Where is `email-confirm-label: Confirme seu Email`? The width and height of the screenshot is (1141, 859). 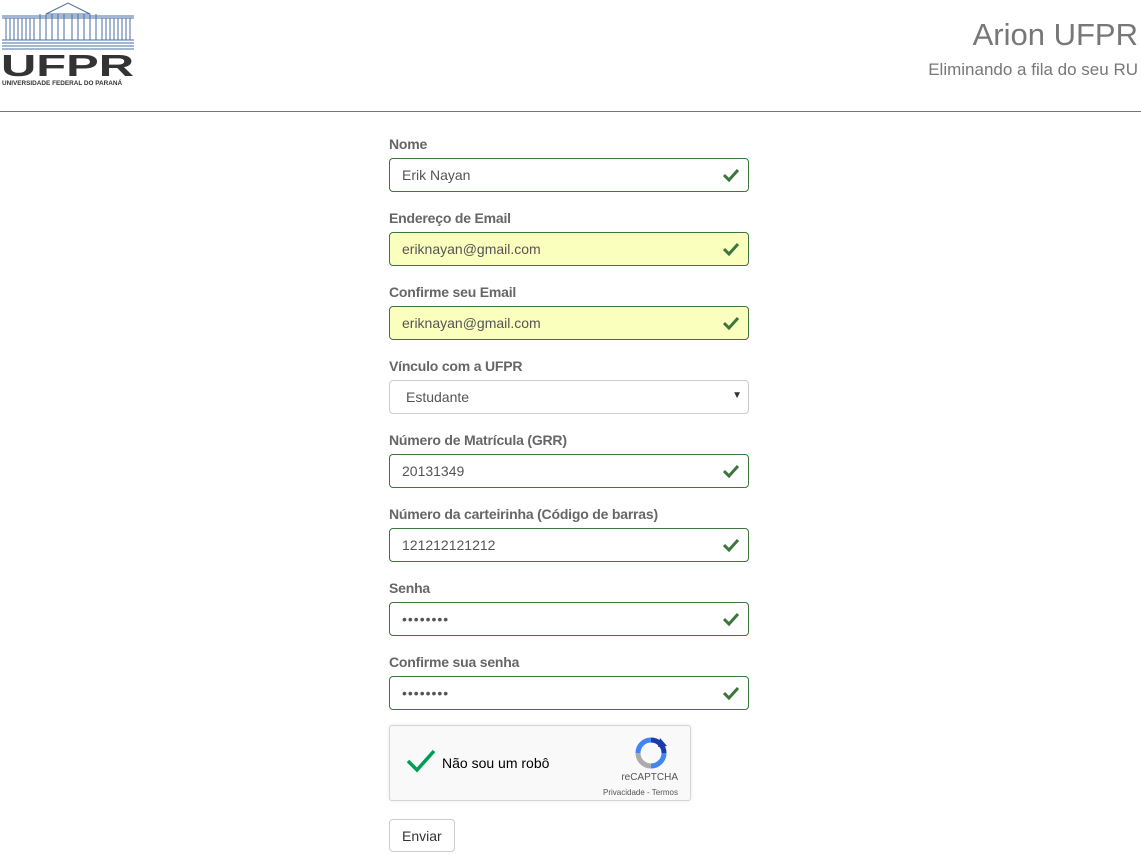
email-confirm-label: Confirme seu Email is located at coordinates (453, 292).